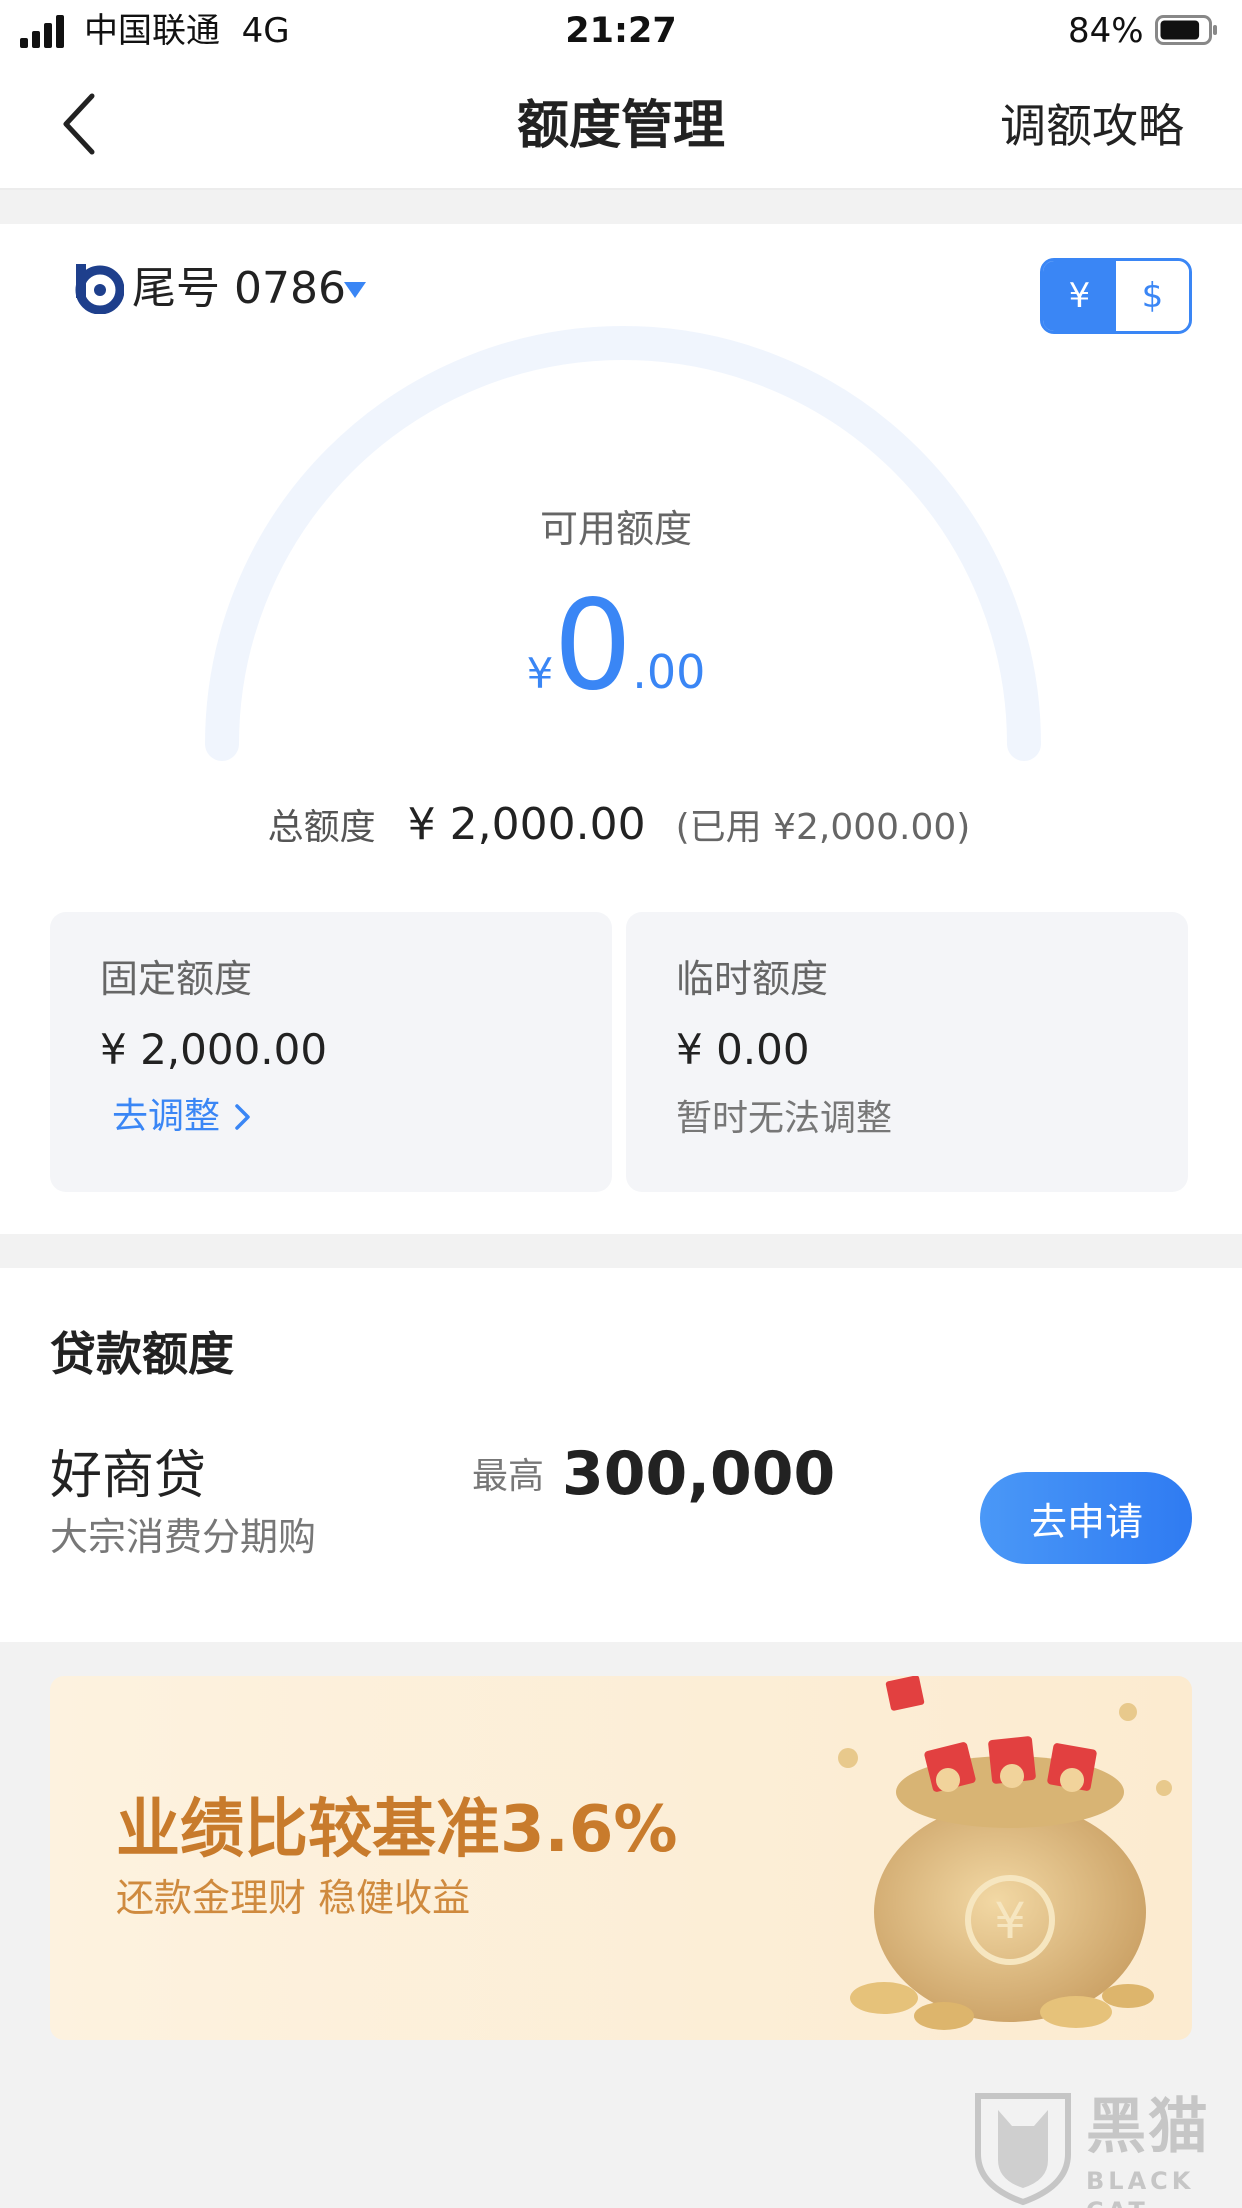 The width and height of the screenshot is (1242, 2208). What do you see at coordinates (214, 1049) in the screenshot?
I see `fixed-limit-amount: ¥ 2,000.00` at bounding box center [214, 1049].